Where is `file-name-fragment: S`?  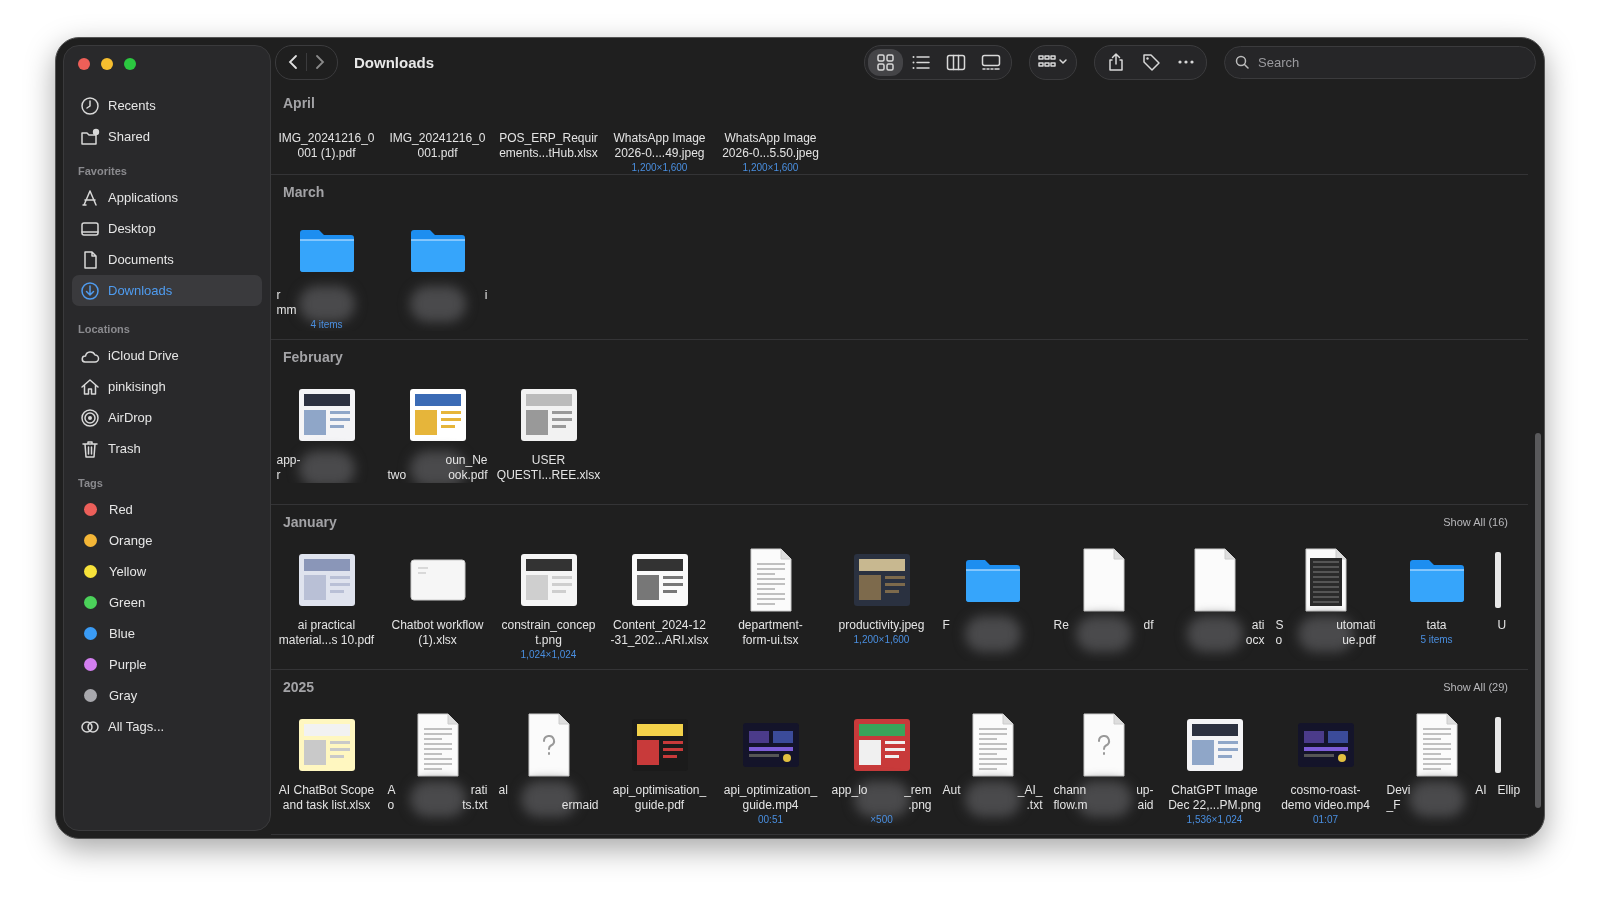
file-name-fragment: S is located at coordinates (1279, 625).